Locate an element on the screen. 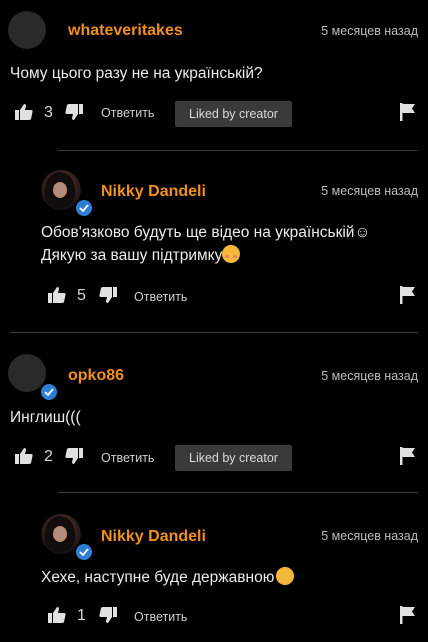  comment-author: whateveritakes is located at coordinates (125, 31).